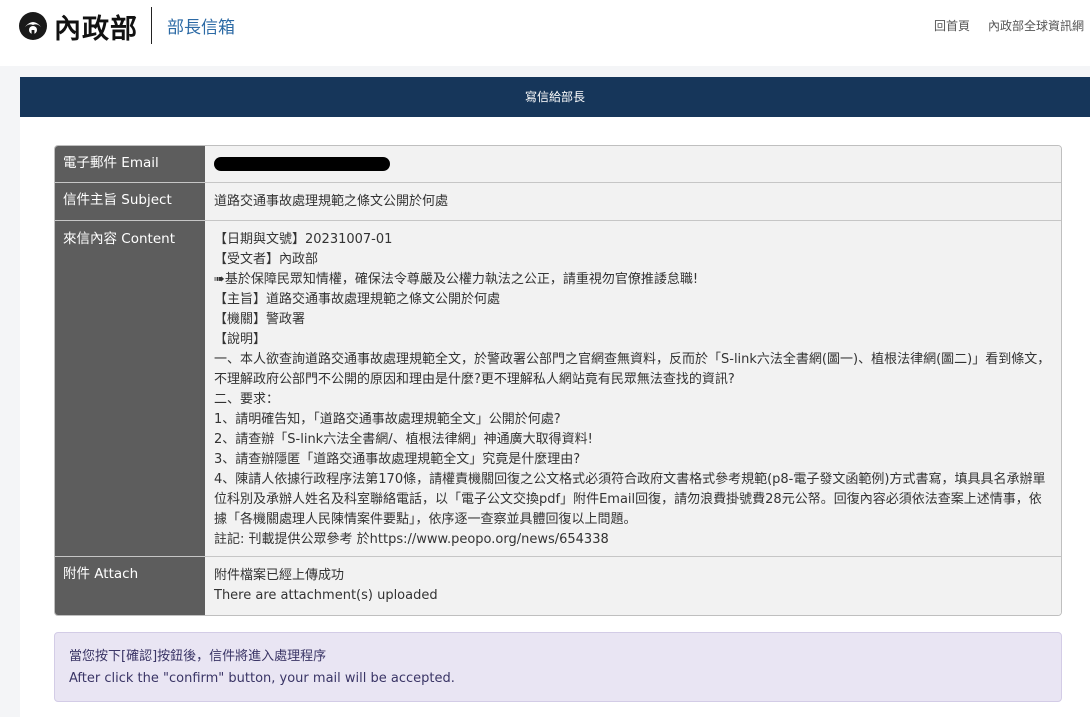 Image resolution: width=1090 pixels, height=717 pixels. Describe the element at coordinates (33, 26) in the screenshot. I see `moi-emblem-icon` at that location.